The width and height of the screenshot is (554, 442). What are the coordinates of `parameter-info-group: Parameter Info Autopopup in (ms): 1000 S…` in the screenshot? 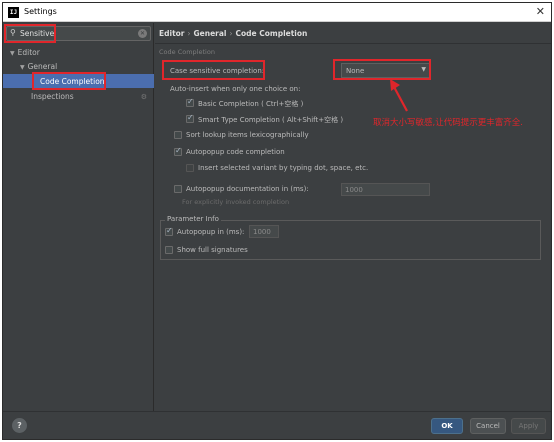 It's located at (350, 237).